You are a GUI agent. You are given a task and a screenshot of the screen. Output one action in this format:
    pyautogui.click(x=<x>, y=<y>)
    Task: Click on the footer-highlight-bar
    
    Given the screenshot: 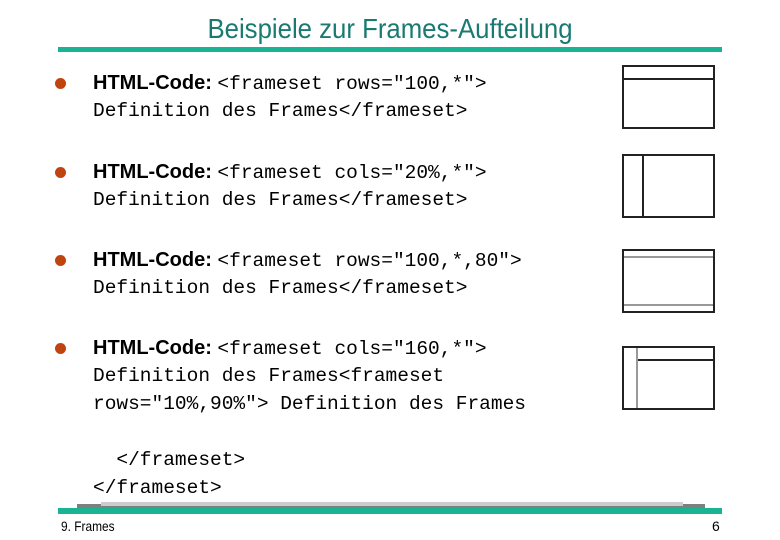 What is the action you would take?
    pyautogui.click(x=392, y=504)
    